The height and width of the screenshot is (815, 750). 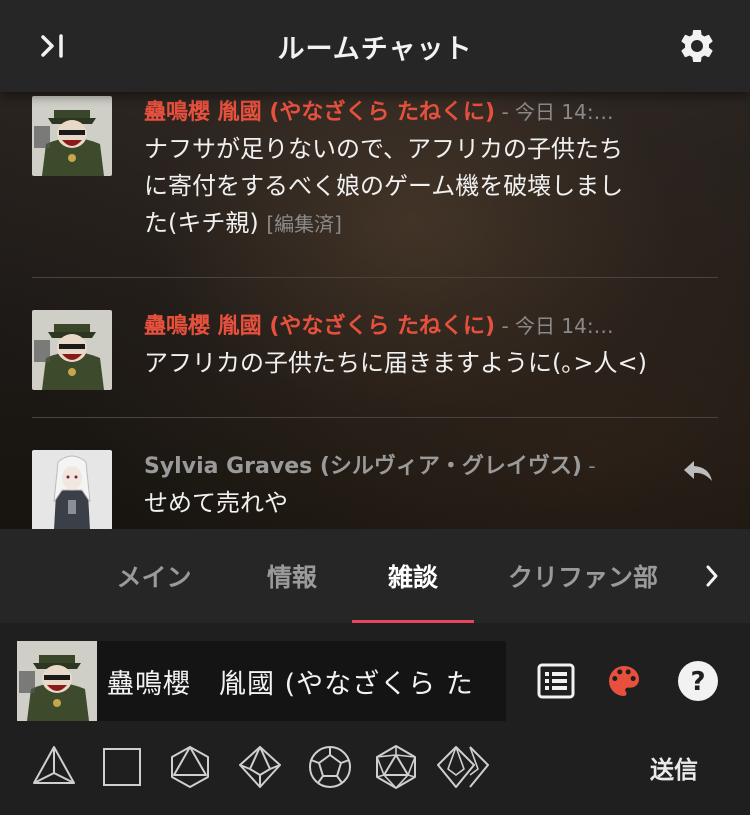 I want to click on collapse-right-icon, so click(x=54, y=46).